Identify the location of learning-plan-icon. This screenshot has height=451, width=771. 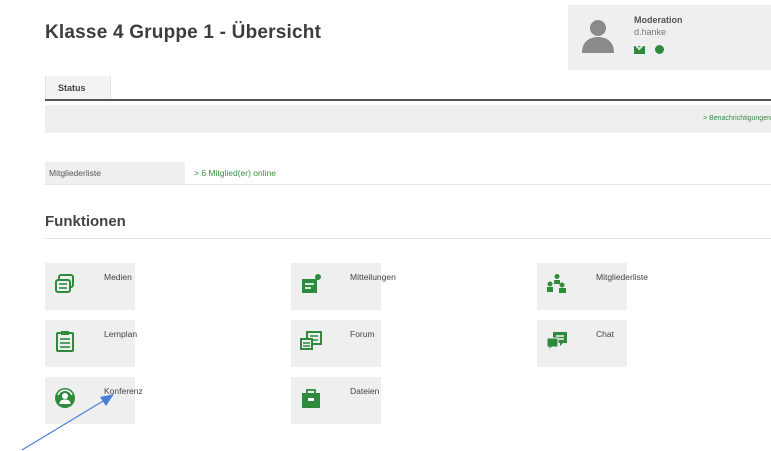
(65, 341).